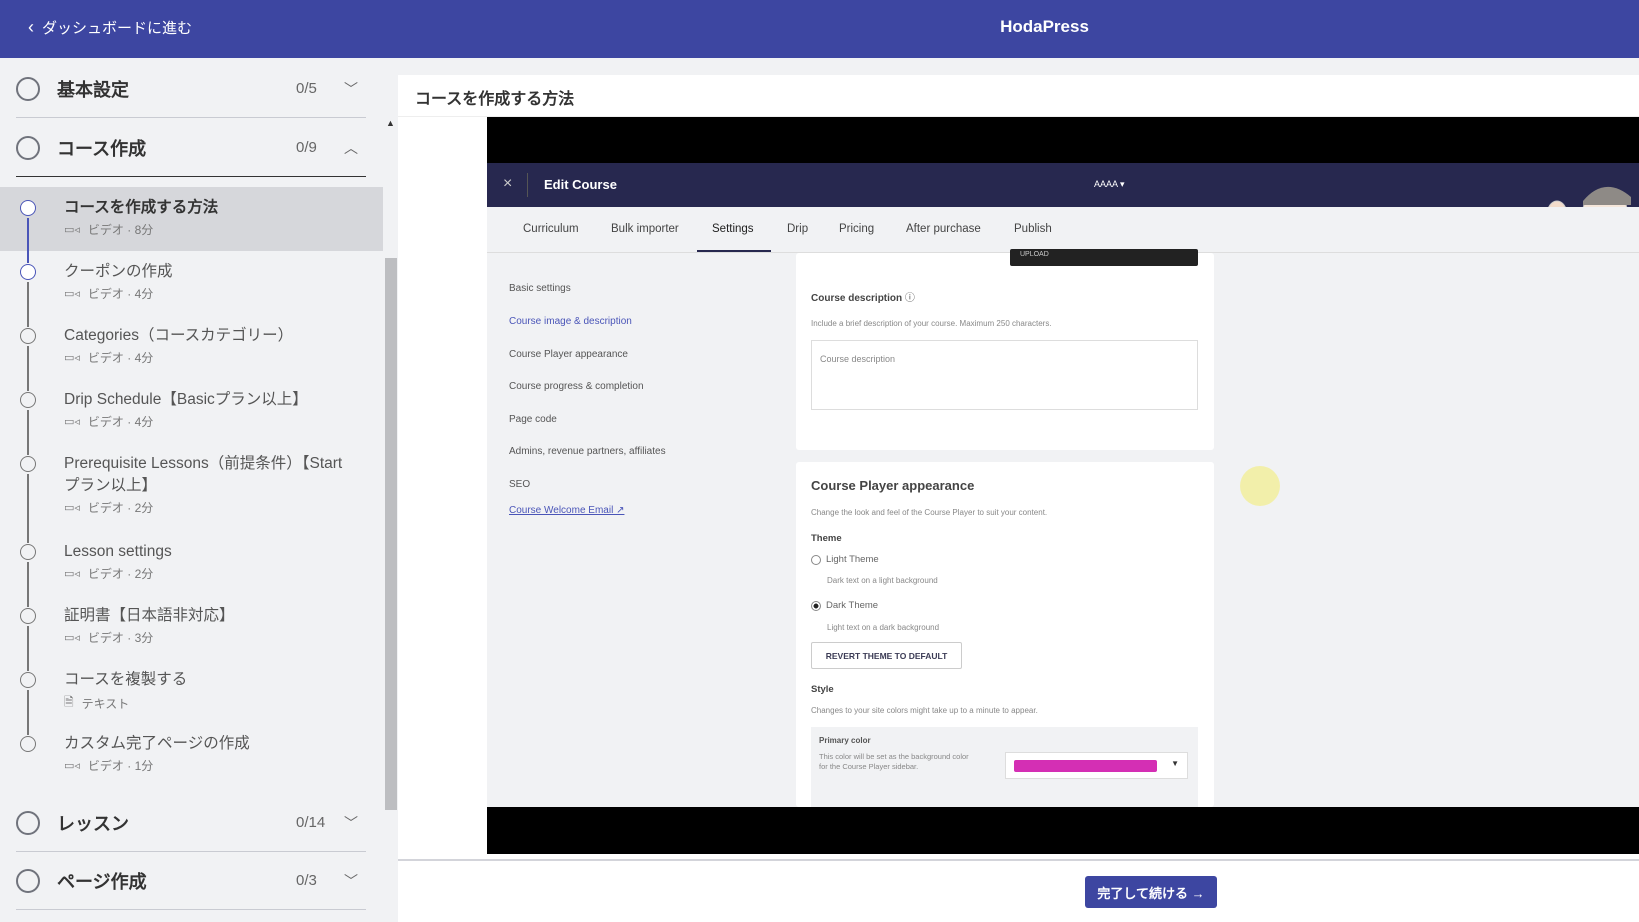  What do you see at coordinates (1109, 184) in the screenshot?
I see `account-menu: AAAA ▾` at bounding box center [1109, 184].